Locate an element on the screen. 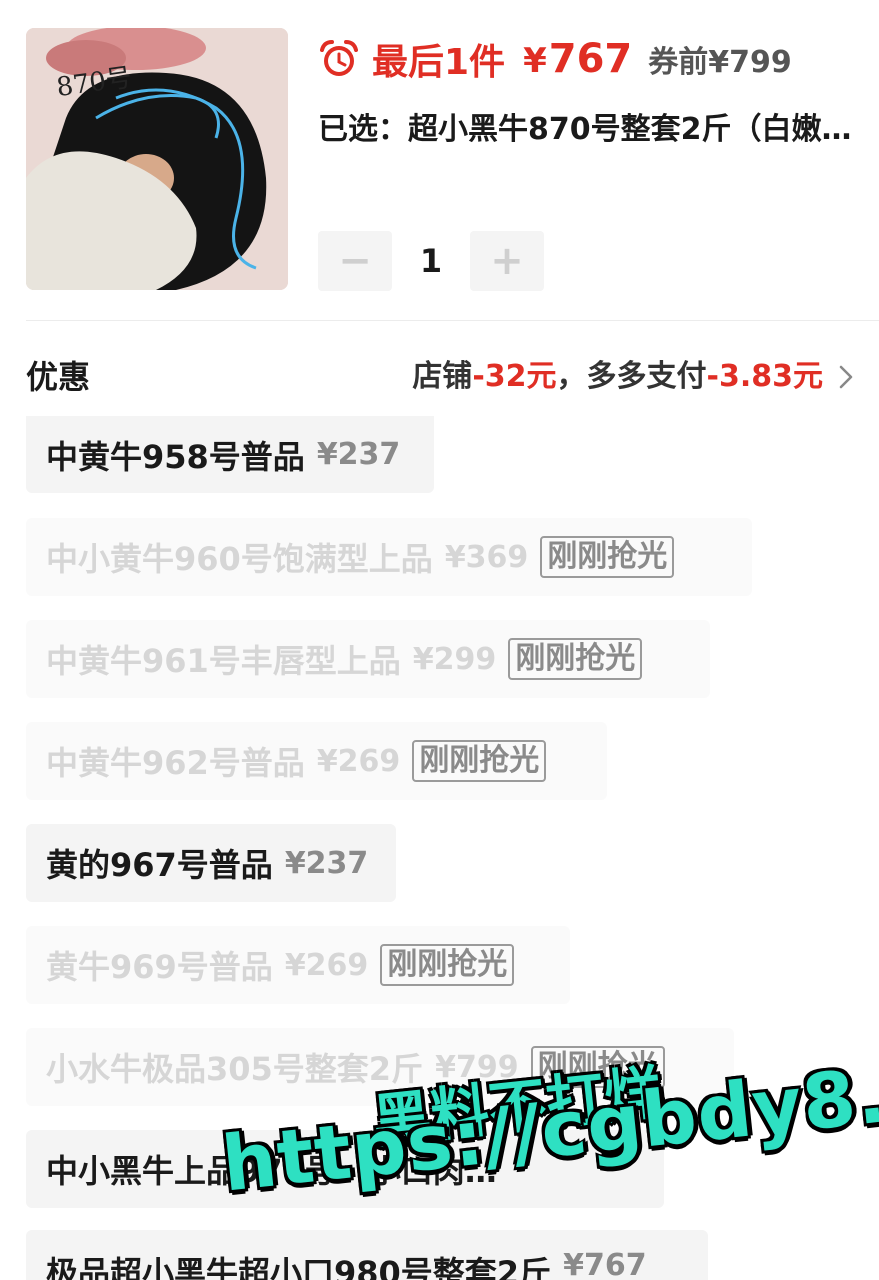 The height and width of the screenshot is (1280, 879). chevron-right-icon is located at coordinates (846, 377).